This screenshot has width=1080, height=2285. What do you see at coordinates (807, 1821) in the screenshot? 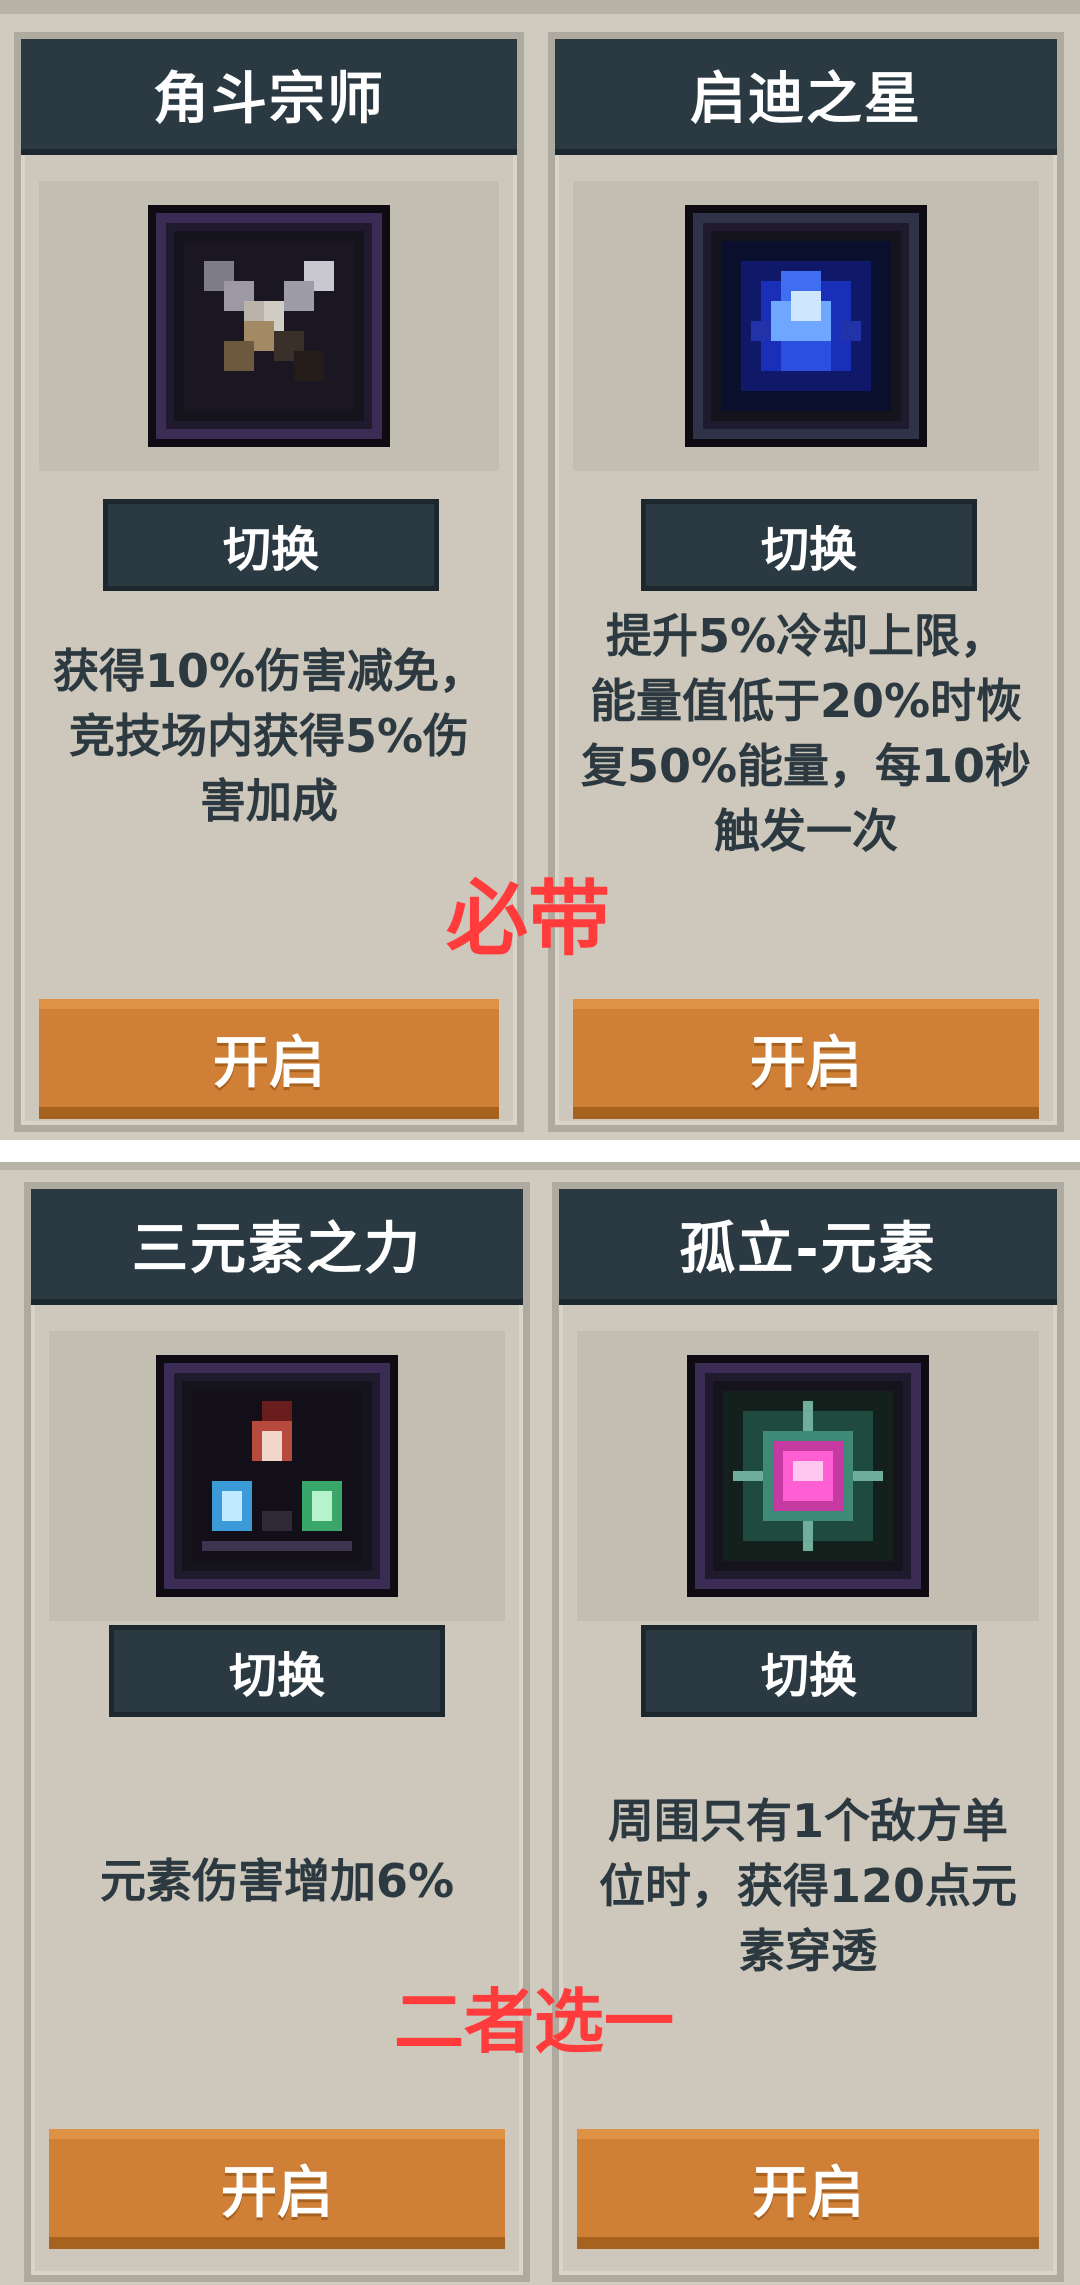
I see `description-line: 周围只有1个敌方单` at bounding box center [807, 1821].